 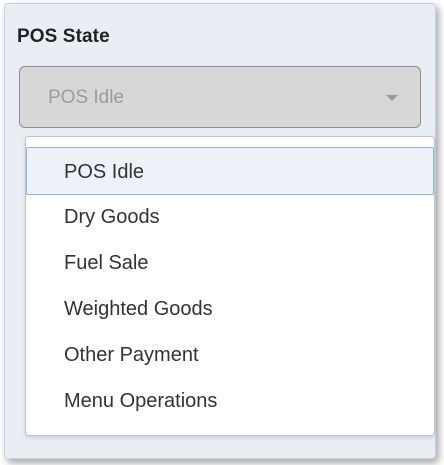 I want to click on option-menu-operations: Menu Operations, so click(x=230, y=401).